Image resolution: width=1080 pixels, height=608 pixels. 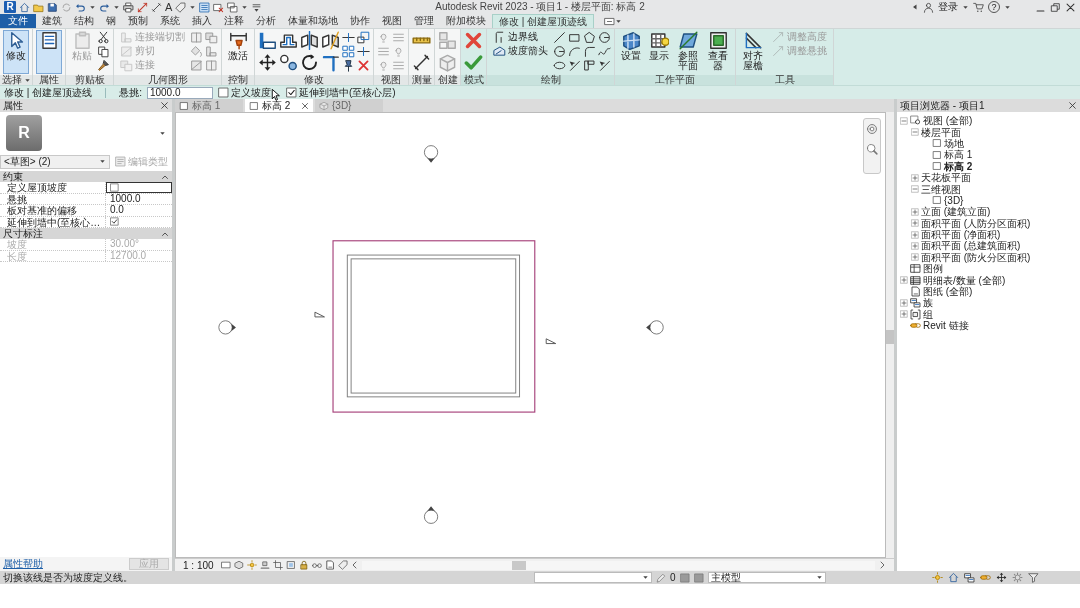 What do you see at coordinates (718, 52) in the screenshot?
I see `ribbon-button: 查看器` at bounding box center [718, 52].